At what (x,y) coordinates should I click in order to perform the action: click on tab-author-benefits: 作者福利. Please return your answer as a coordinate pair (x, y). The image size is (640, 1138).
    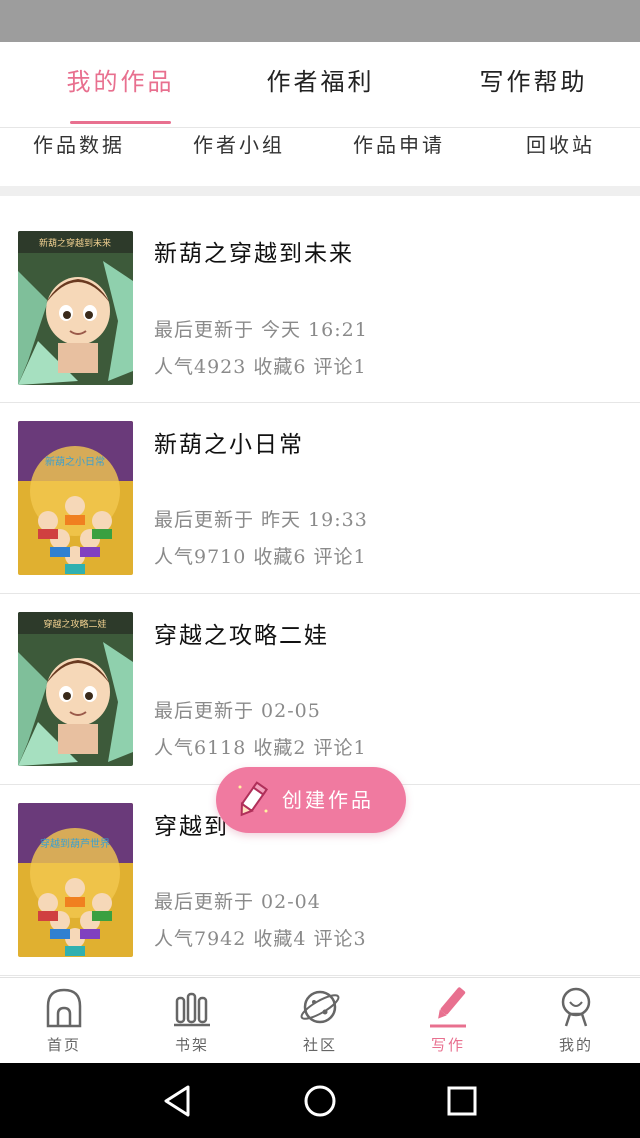
    Looking at the image, I should click on (320, 85).